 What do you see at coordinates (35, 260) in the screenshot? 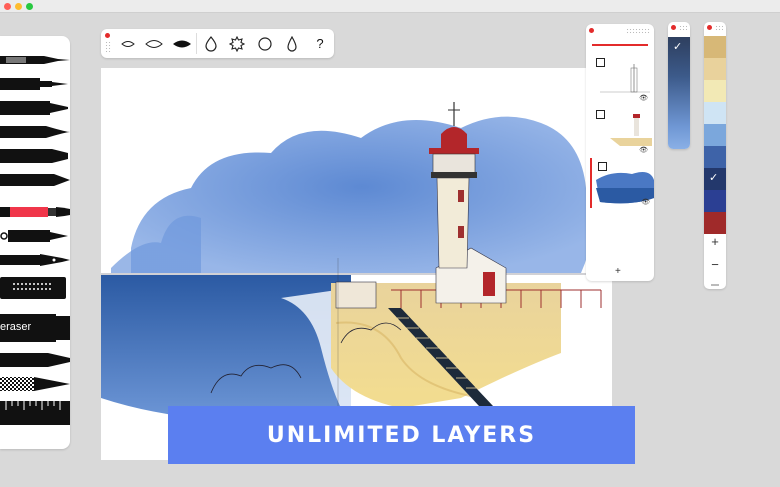
I see `nib-pen-icon` at bounding box center [35, 260].